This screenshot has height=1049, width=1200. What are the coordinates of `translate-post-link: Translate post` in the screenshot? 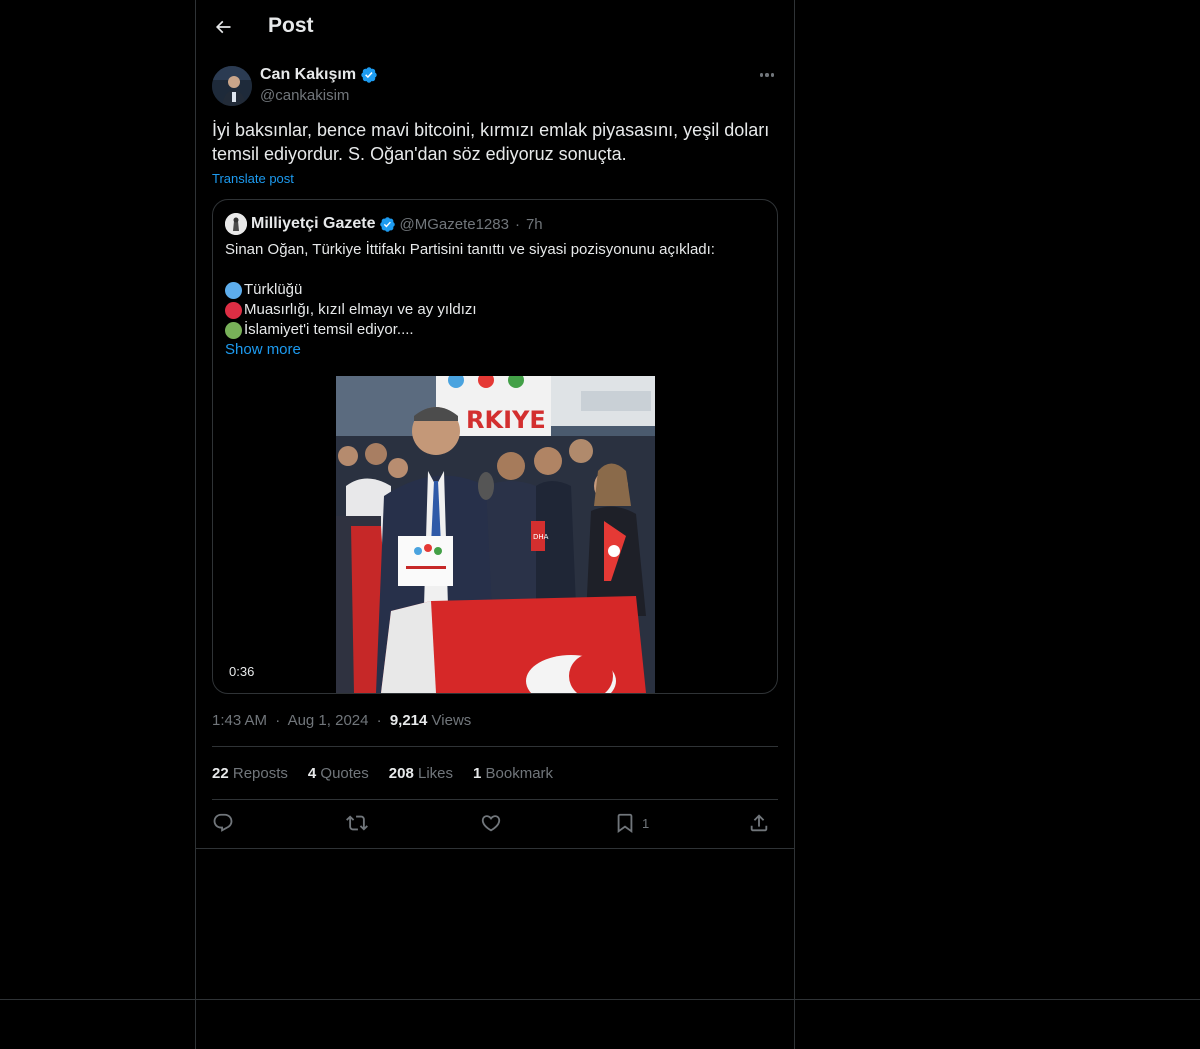 It's located at (253, 178).